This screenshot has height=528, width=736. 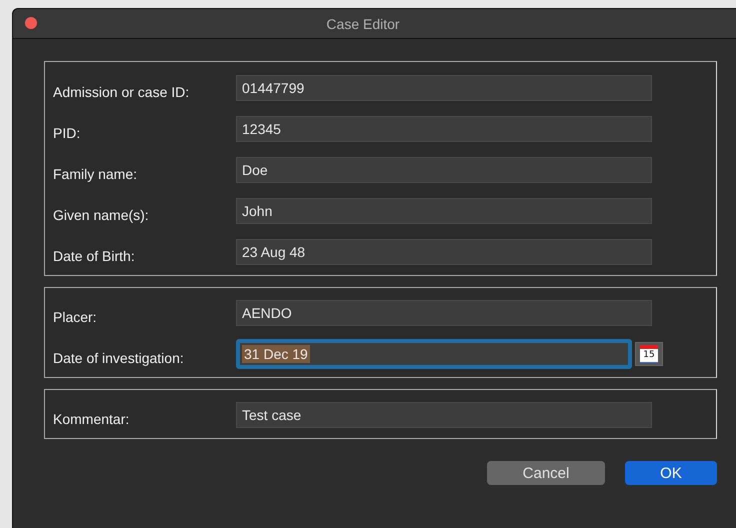 What do you see at coordinates (31, 23) in the screenshot?
I see `close-button` at bounding box center [31, 23].